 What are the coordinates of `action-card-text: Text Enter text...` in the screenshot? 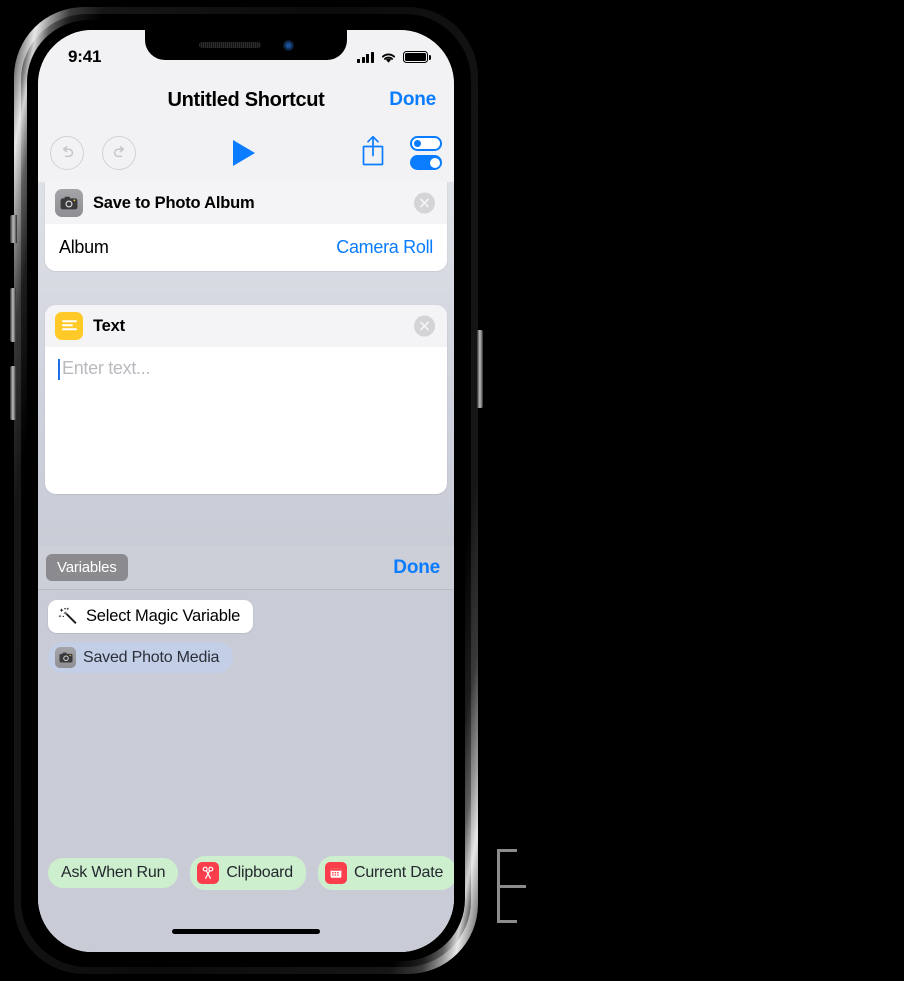 It's located at (246, 399).